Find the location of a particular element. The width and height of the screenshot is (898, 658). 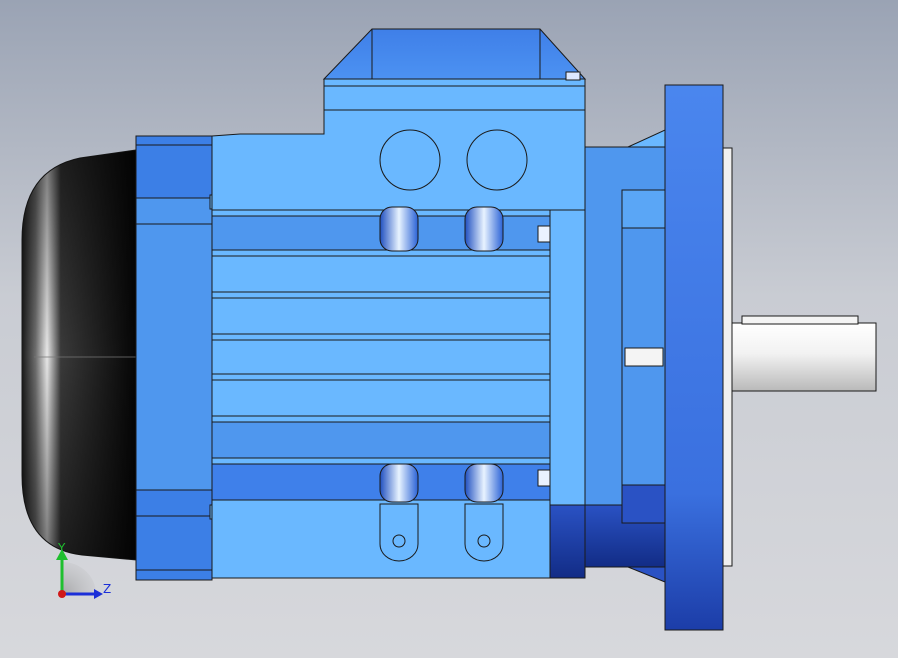

rear-end-shield is located at coordinates (178, 358).